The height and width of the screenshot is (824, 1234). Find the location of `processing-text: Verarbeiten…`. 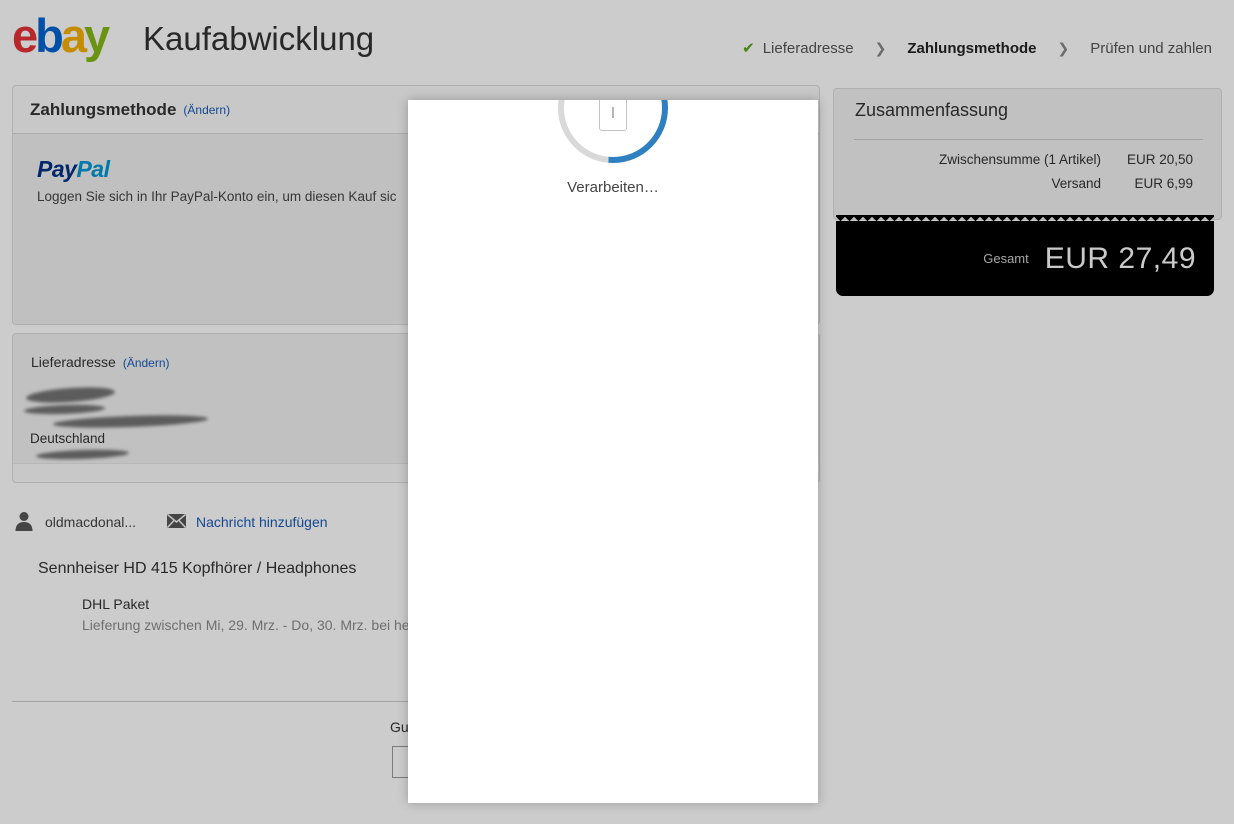

processing-text: Verarbeiten… is located at coordinates (613, 187).